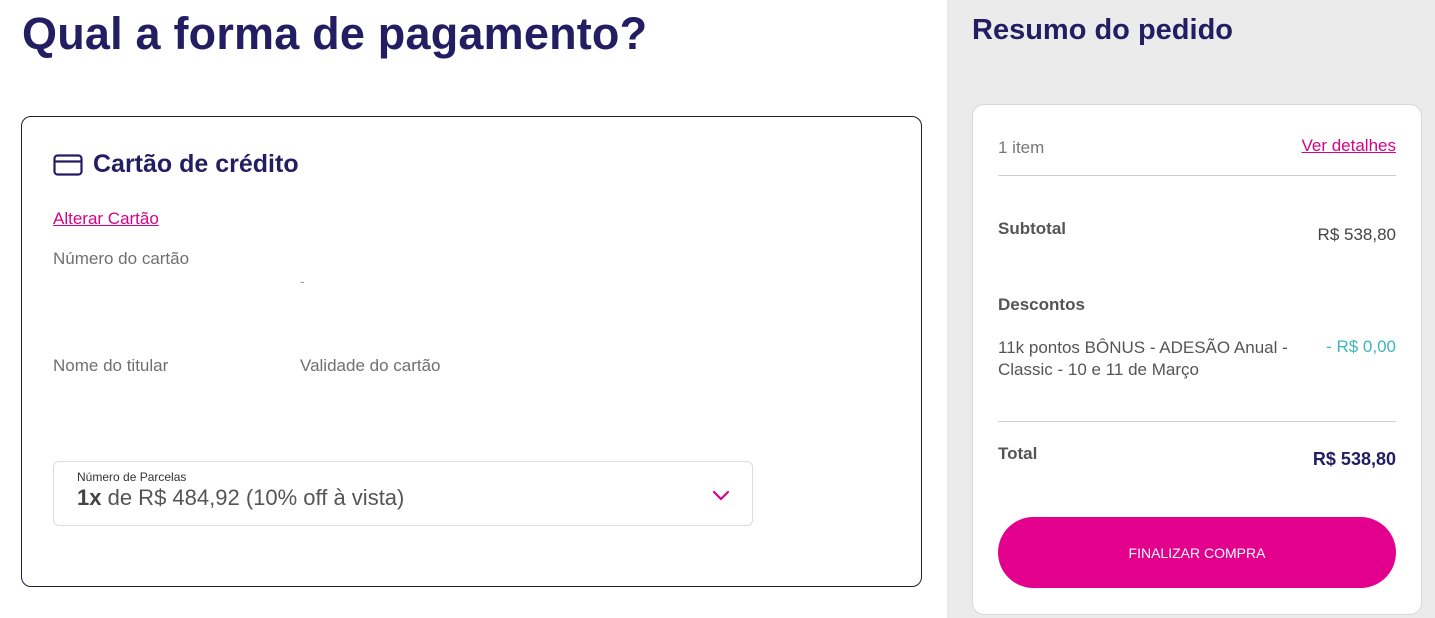  I want to click on items-count: 1 item, so click(1021, 147).